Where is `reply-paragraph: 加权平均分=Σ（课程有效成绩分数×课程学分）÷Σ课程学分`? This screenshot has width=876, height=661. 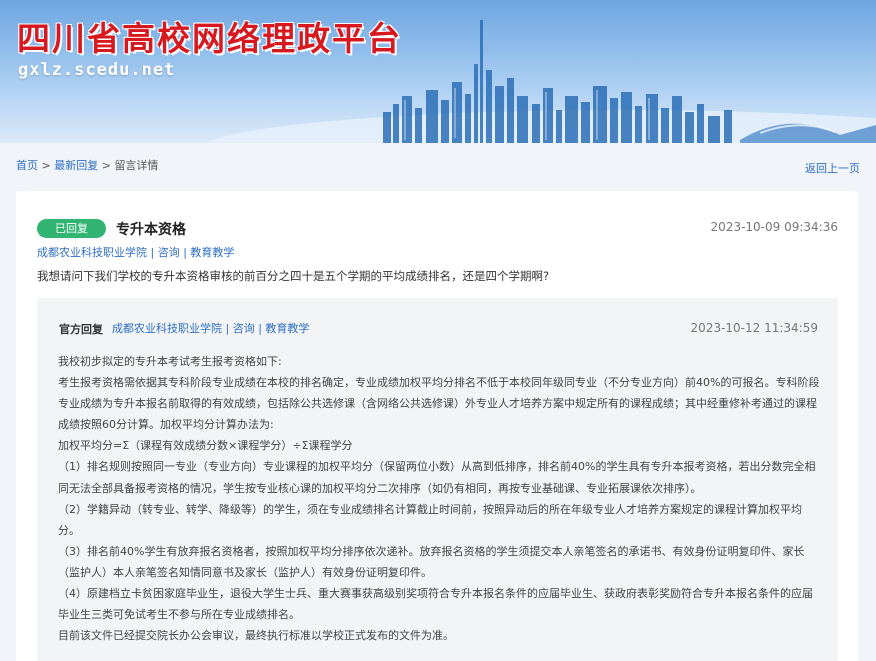 reply-paragraph: 加权平均分=Σ（课程有效成绩分数×课程学分）÷Σ课程学分 is located at coordinates (205, 446).